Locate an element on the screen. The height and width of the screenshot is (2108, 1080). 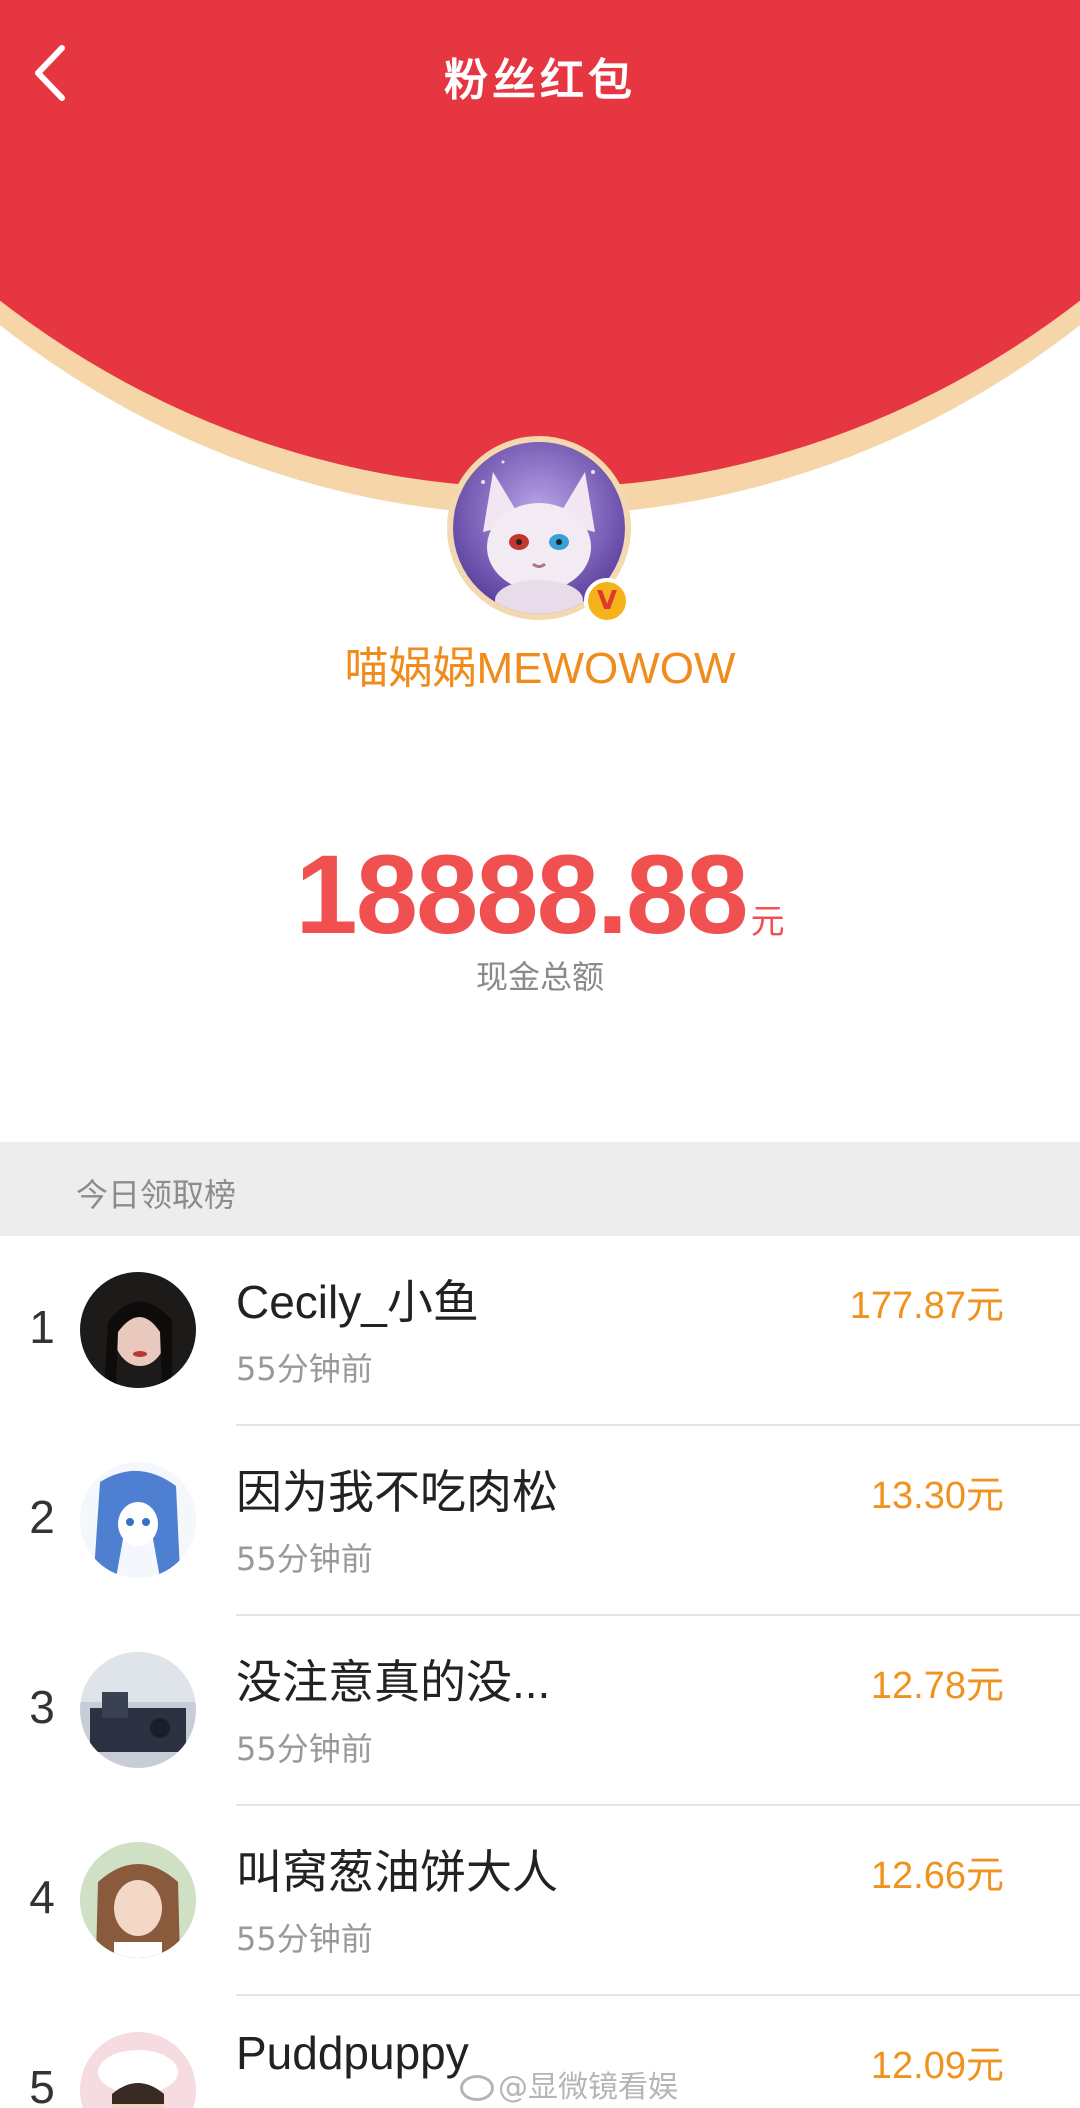
list-item: 4 叫窝葱油饼大人 55分钟前 12.66元 is located at coordinates (540, 1901).